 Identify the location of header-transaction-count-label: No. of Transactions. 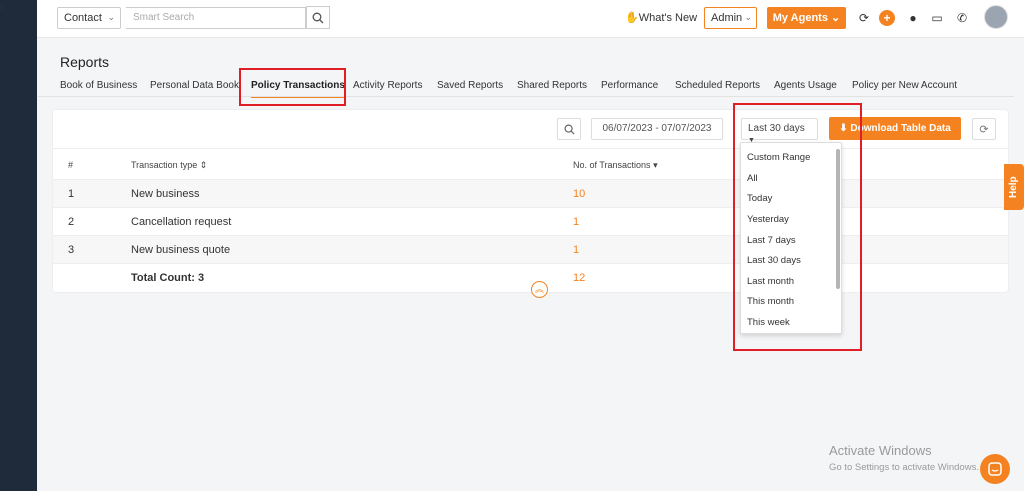
(612, 165).